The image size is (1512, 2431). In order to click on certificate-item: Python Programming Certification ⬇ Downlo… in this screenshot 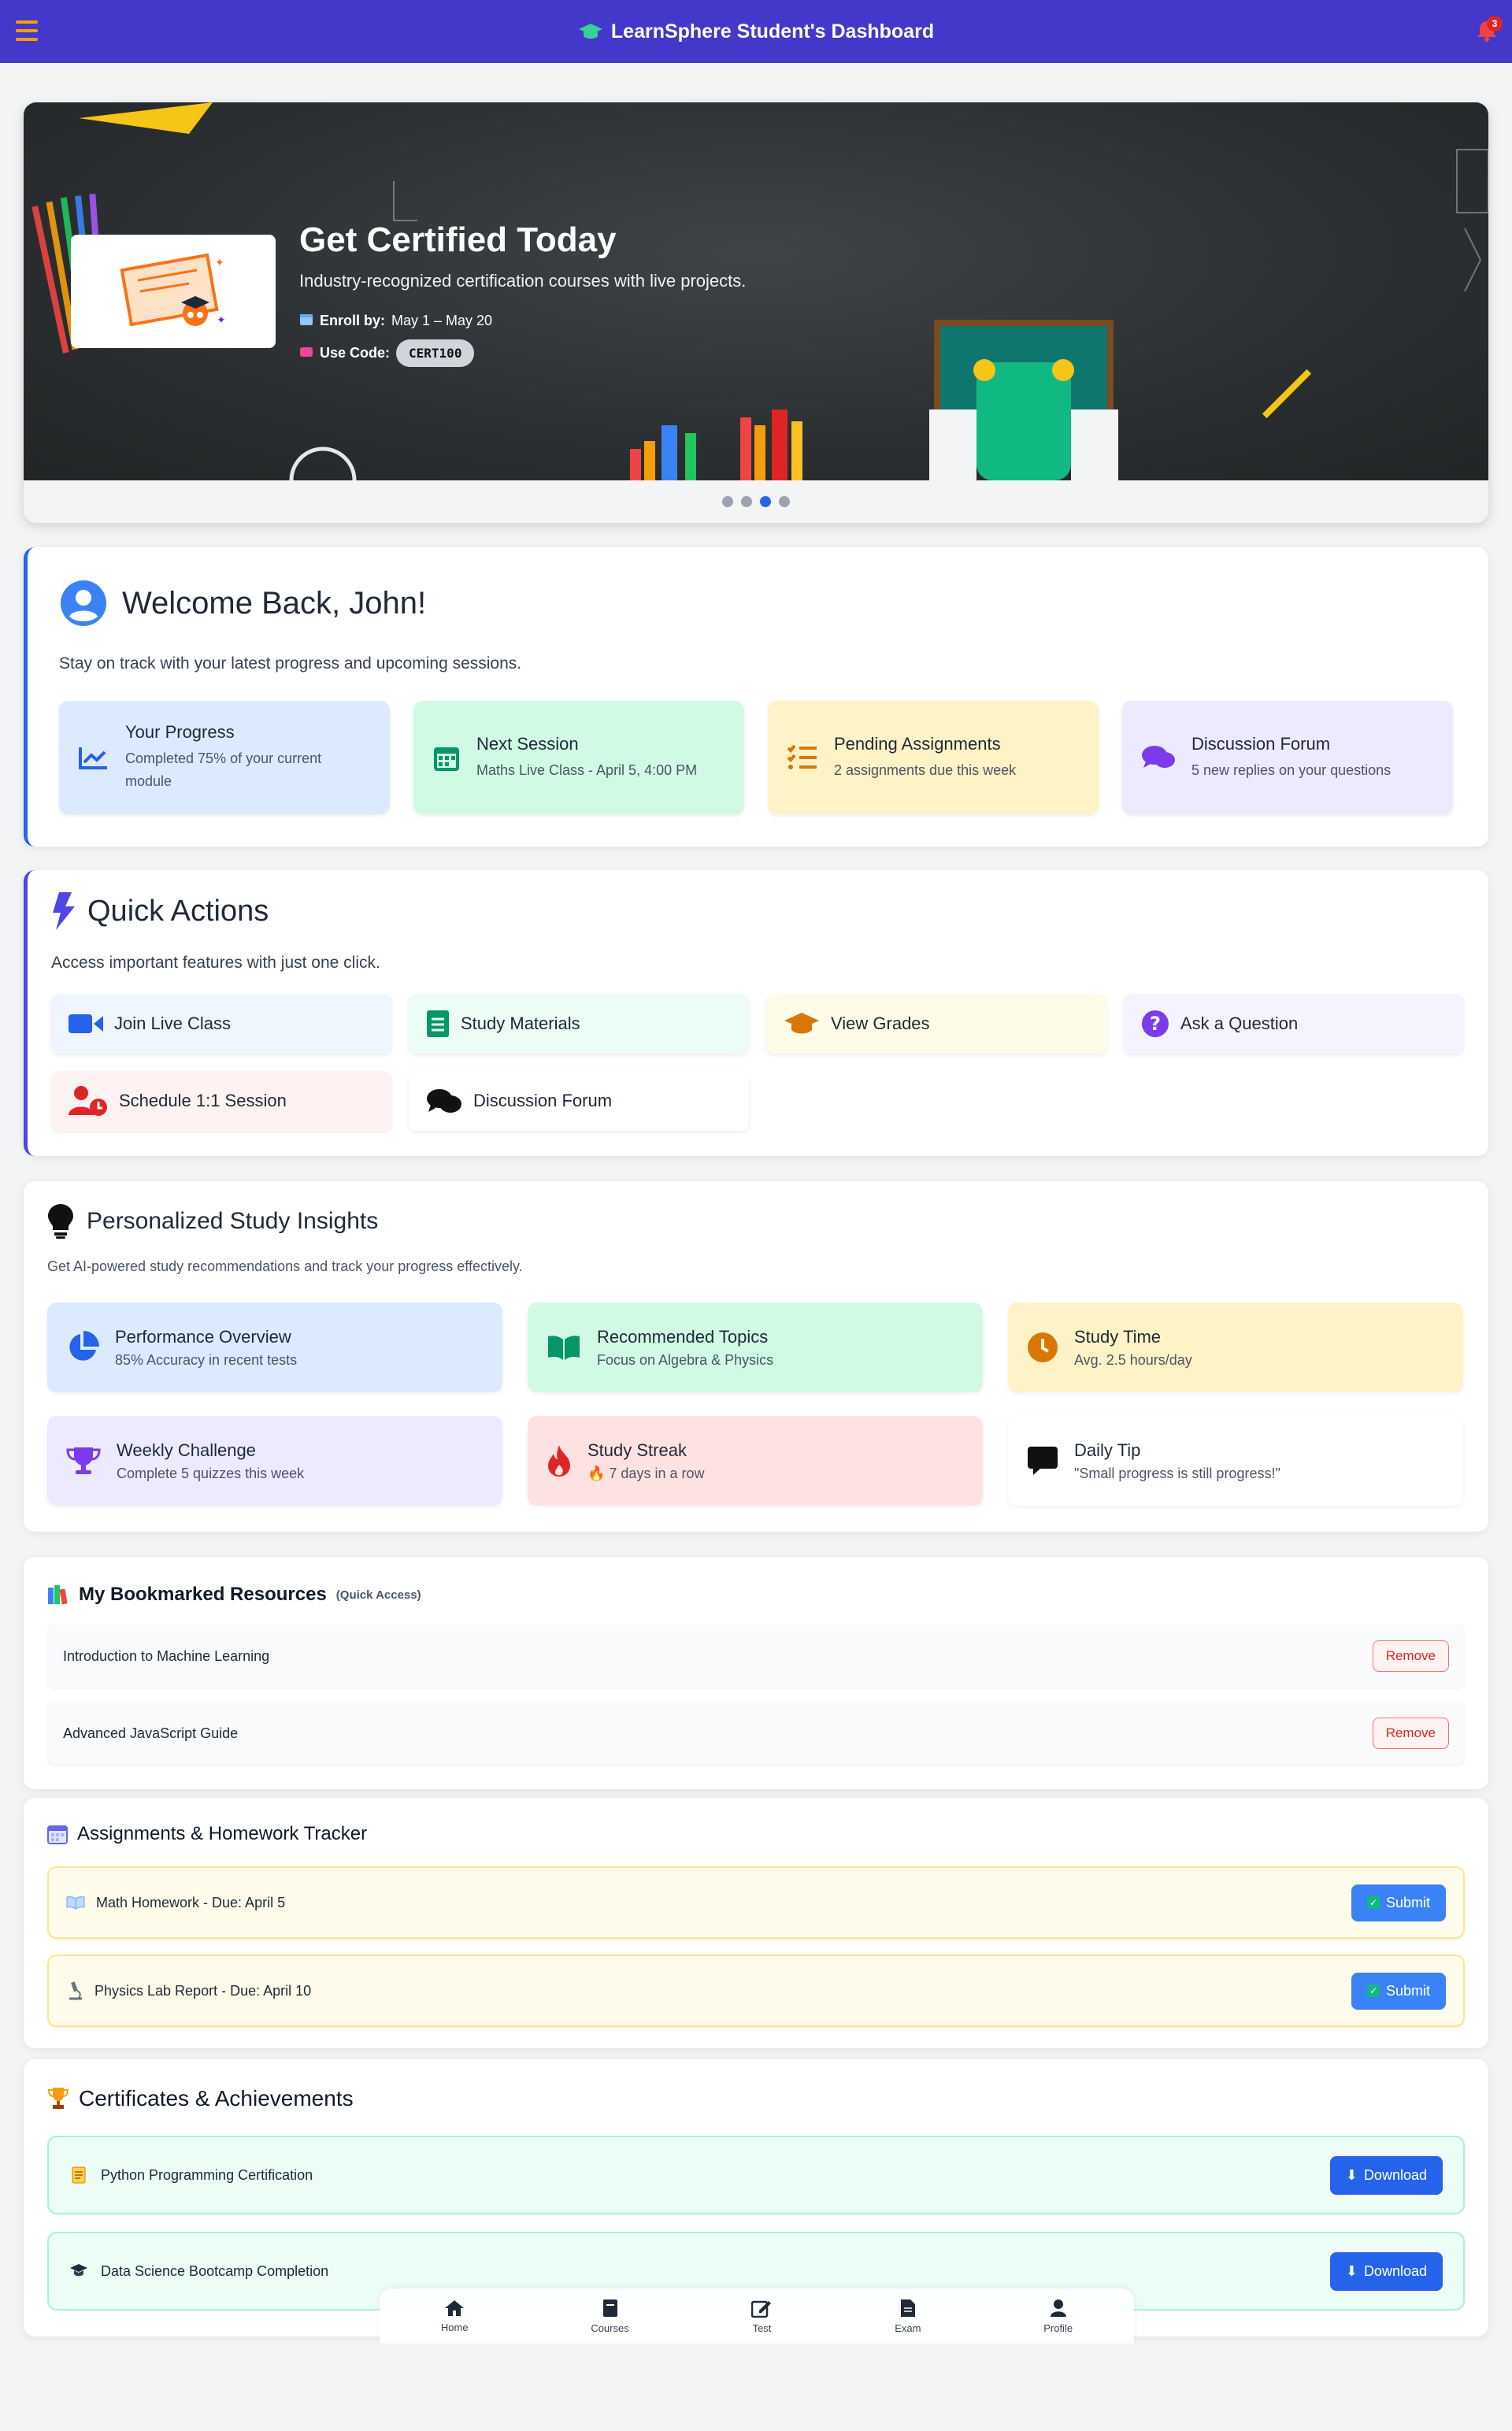, I will do `click(756, 2175)`.